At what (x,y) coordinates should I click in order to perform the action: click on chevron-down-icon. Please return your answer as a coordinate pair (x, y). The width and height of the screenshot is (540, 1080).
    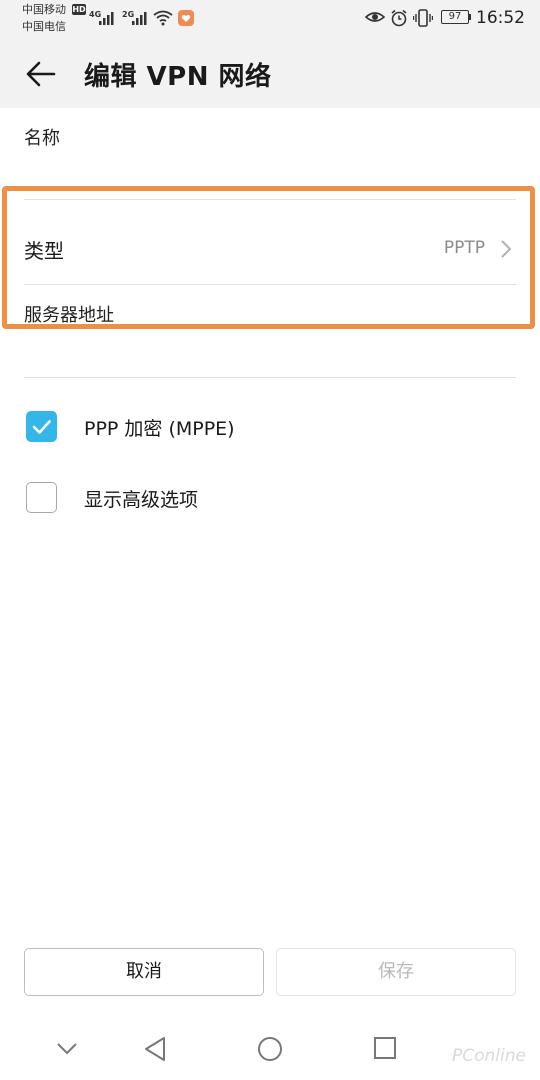
    Looking at the image, I should click on (67, 1049).